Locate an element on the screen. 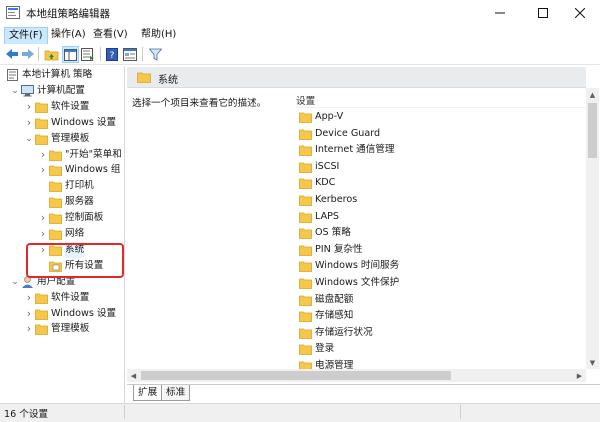 The height and width of the screenshot is (422, 600). scroll-left-arrow-icon: ◀ is located at coordinates (133, 375).